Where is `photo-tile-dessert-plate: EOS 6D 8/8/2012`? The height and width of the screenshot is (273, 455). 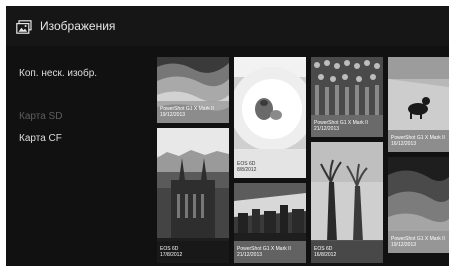
photo-tile-dessert-plate: EOS 6D 8/8/2012 is located at coordinates (270, 117).